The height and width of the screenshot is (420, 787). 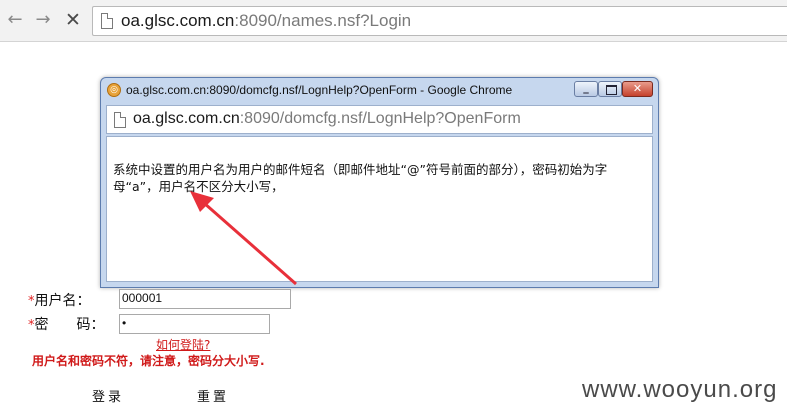 What do you see at coordinates (439, 21) in the screenshot?
I see `address-bar: oa.glsc.com.cn:8090/names.nsf?Login` at bounding box center [439, 21].